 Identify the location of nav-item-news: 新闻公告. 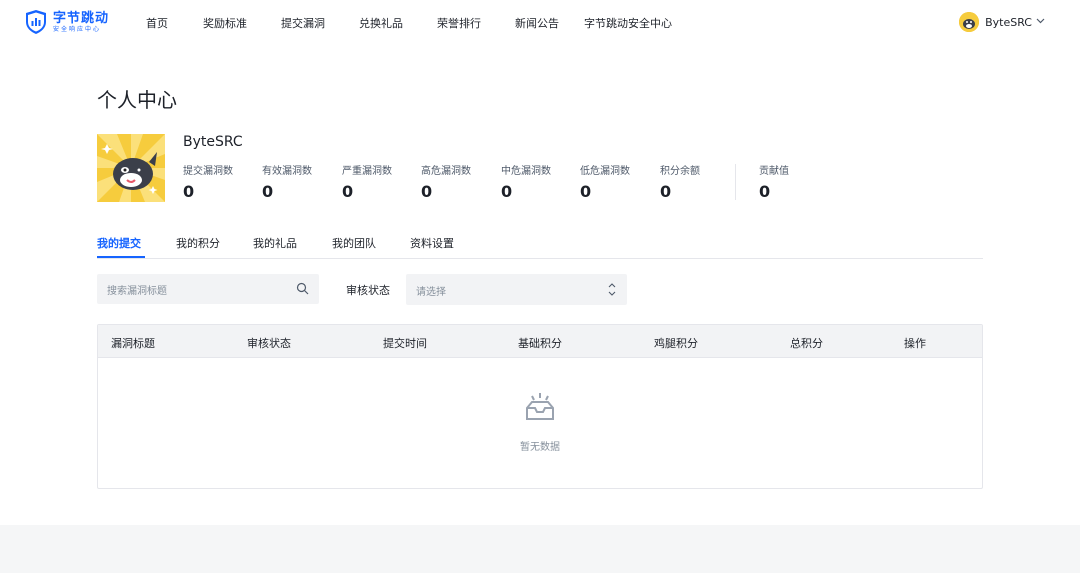
(537, 23).